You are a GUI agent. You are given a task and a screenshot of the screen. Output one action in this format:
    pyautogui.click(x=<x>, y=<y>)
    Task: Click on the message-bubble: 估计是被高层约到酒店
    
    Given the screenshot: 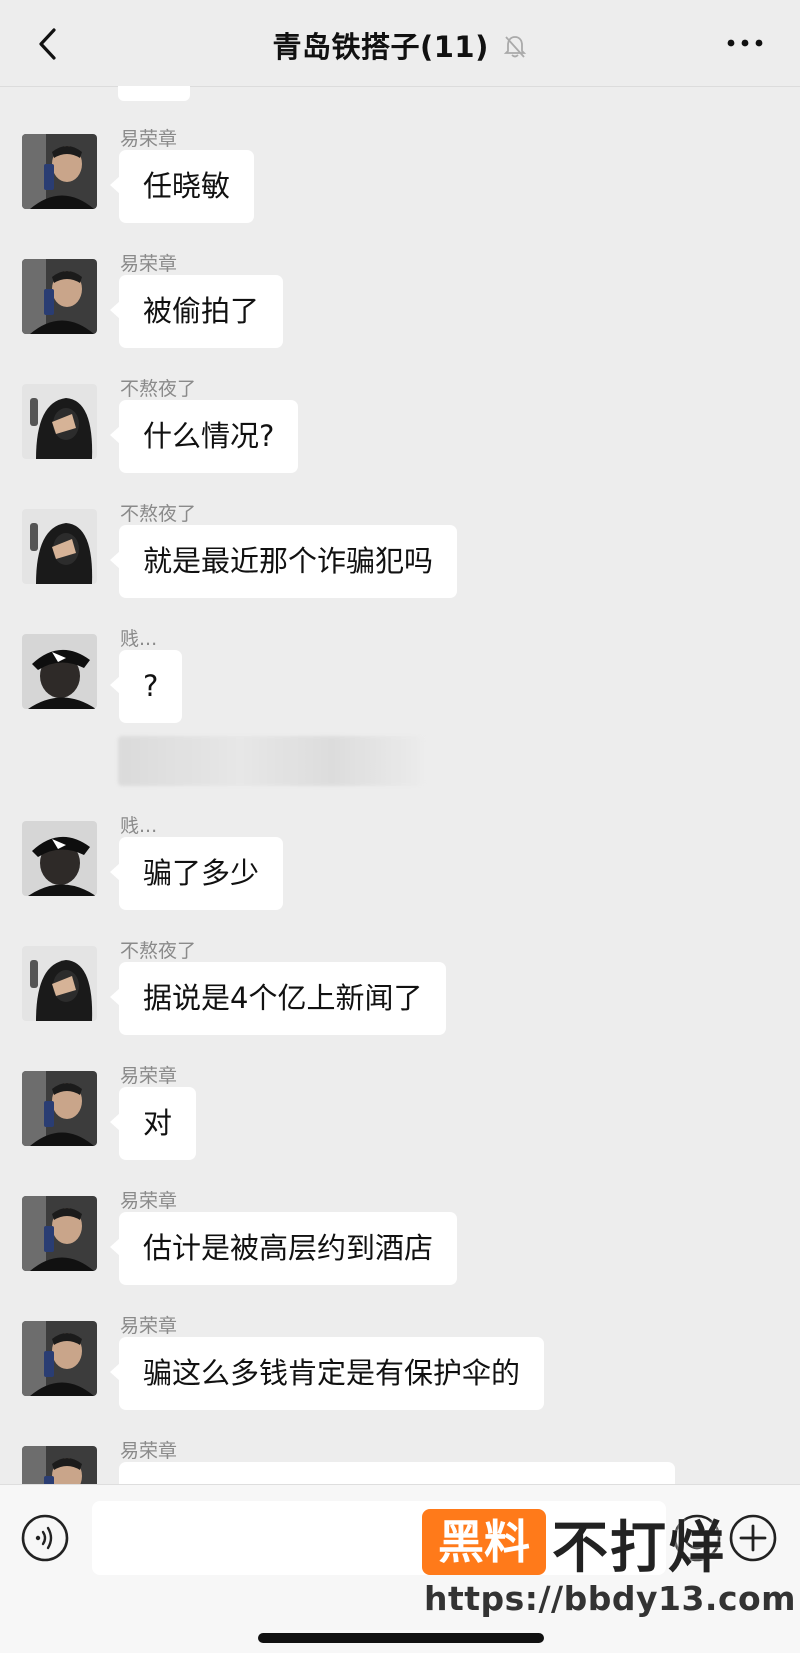 What is the action you would take?
    pyautogui.click(x=283, y=1248)
    